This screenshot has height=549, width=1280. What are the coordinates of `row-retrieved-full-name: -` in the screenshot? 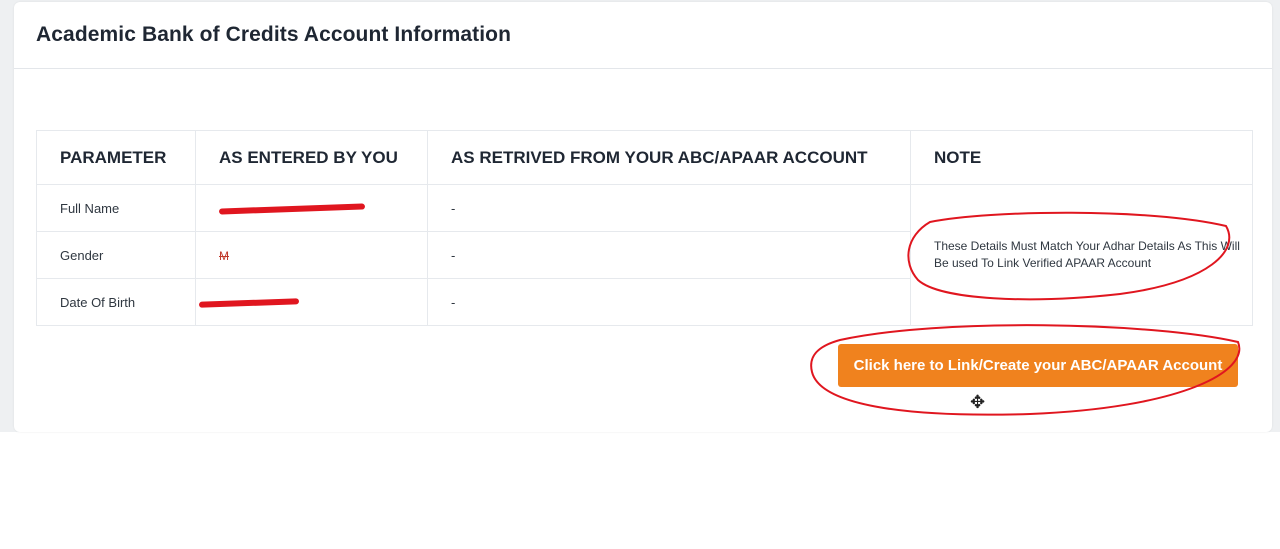 It's located at (669, 208).